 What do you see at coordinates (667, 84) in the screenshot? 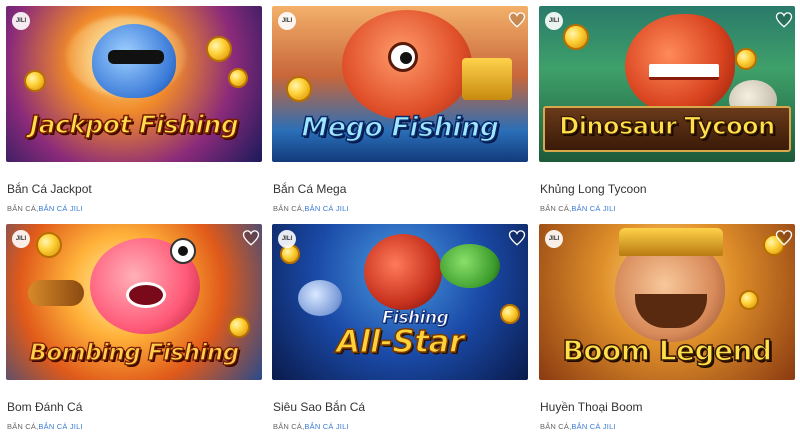
I see `game-thumbnail: Dinosaur Tycoon JILI` at bounding box center [667, 84].